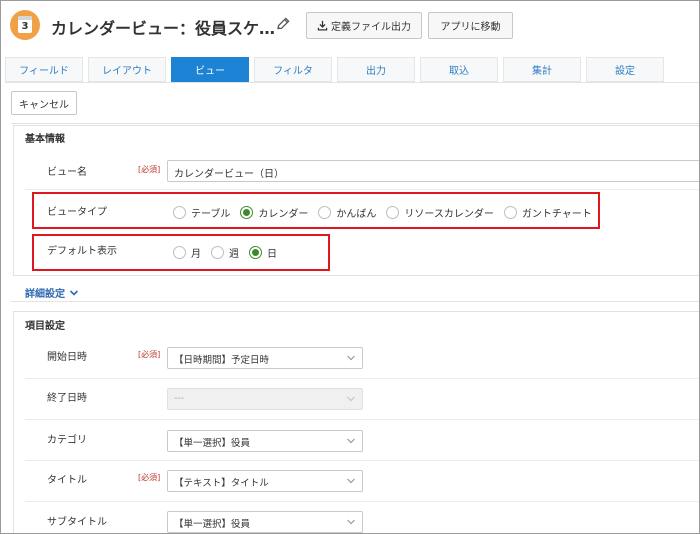 Image resolution: width=700 pixels, height=534 pixels. I want to click on select-value: 【テキスト】タイトル, so click(221, 483).